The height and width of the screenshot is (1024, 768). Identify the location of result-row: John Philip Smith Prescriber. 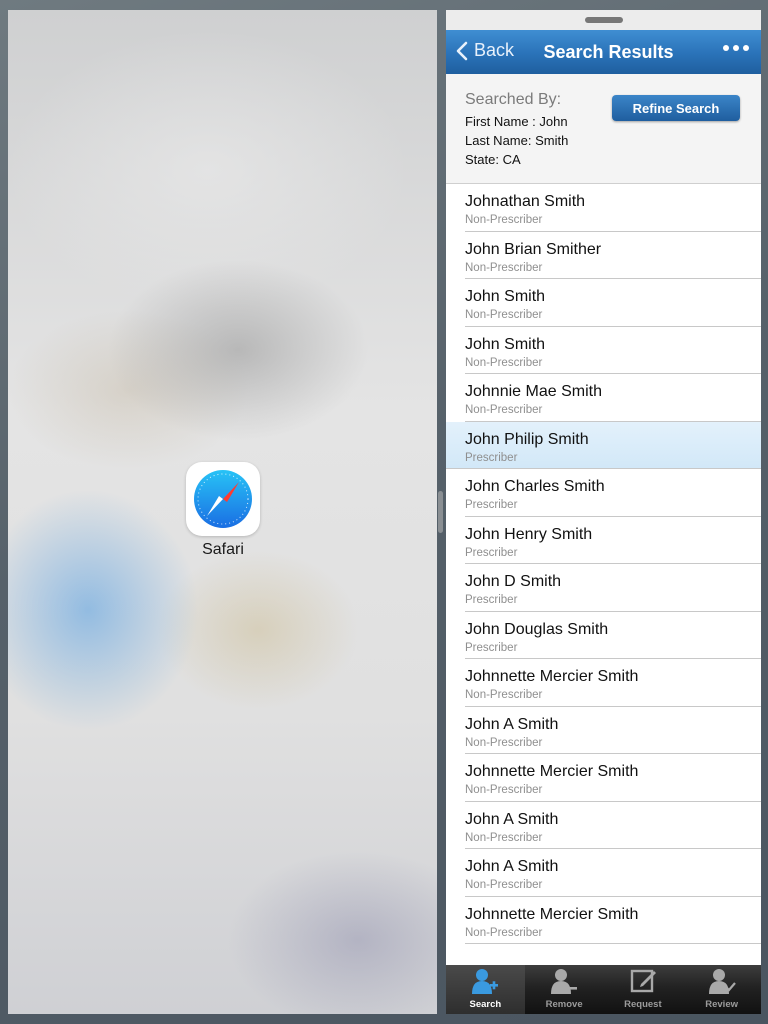
(603, 445).